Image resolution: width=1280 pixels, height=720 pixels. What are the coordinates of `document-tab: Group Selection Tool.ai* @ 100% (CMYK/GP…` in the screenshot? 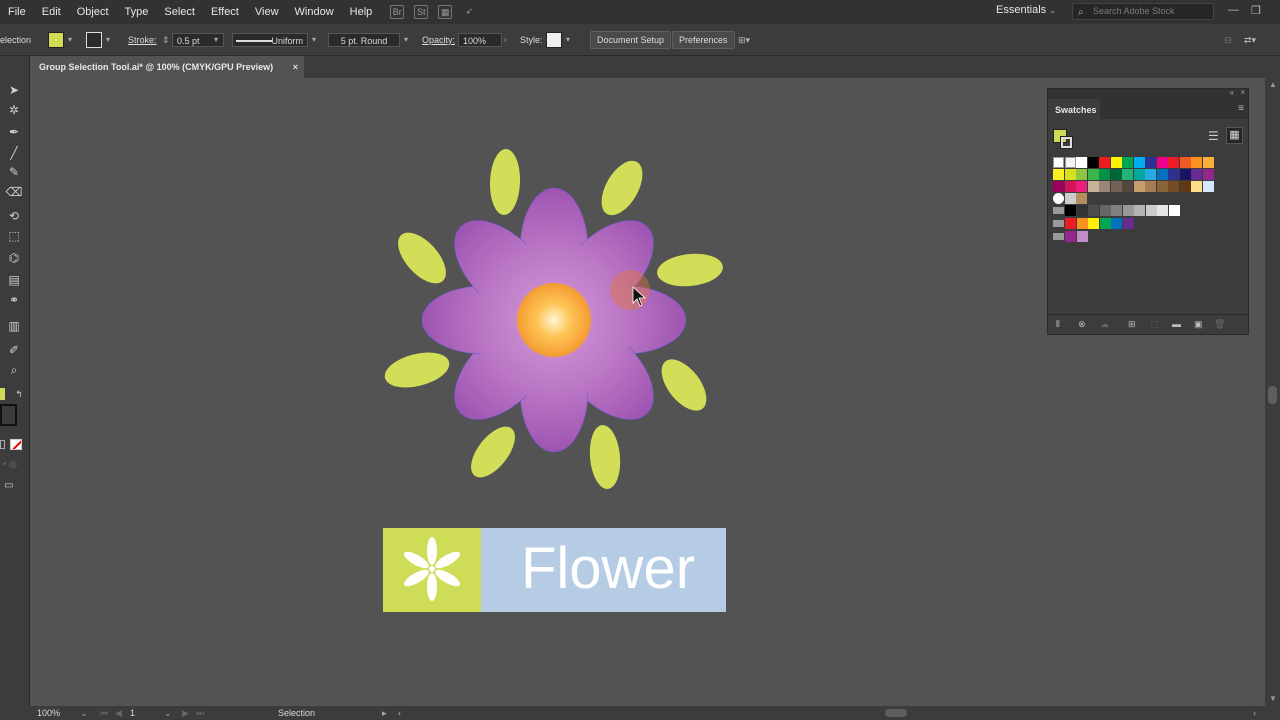 It's located at (167, 67).